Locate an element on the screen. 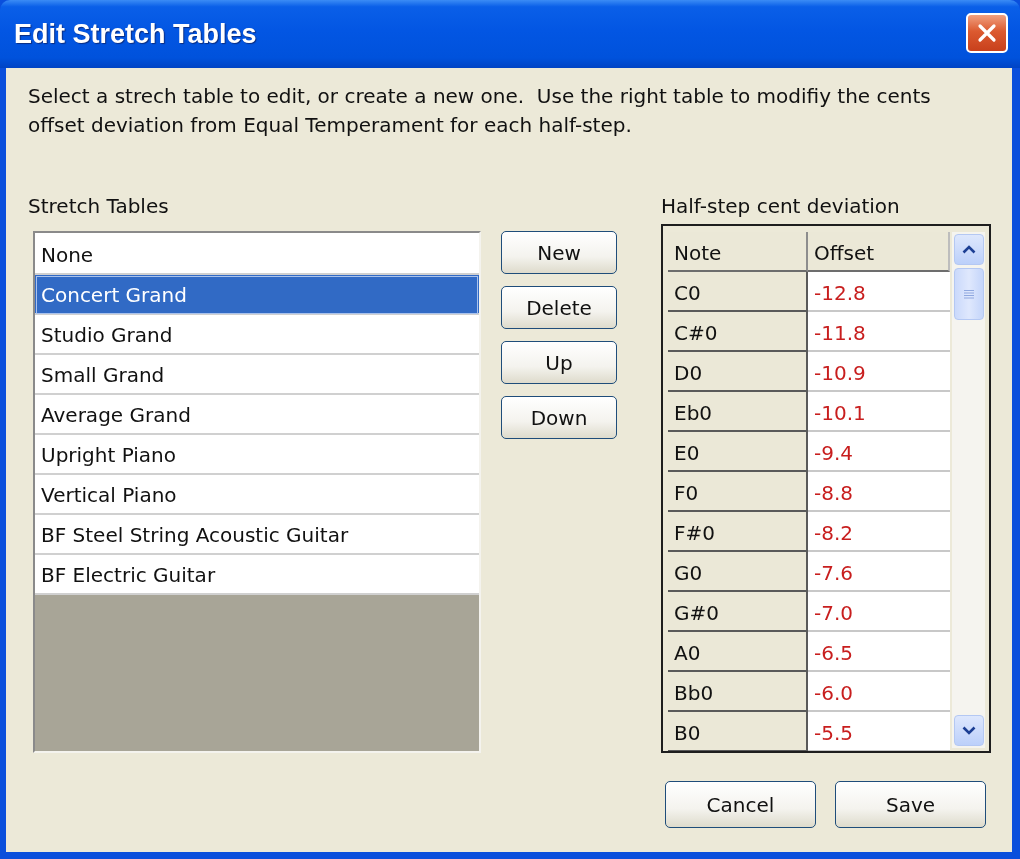 The image size is (1020, 859). note-cell: D0 is located at coordinates (738, 372).